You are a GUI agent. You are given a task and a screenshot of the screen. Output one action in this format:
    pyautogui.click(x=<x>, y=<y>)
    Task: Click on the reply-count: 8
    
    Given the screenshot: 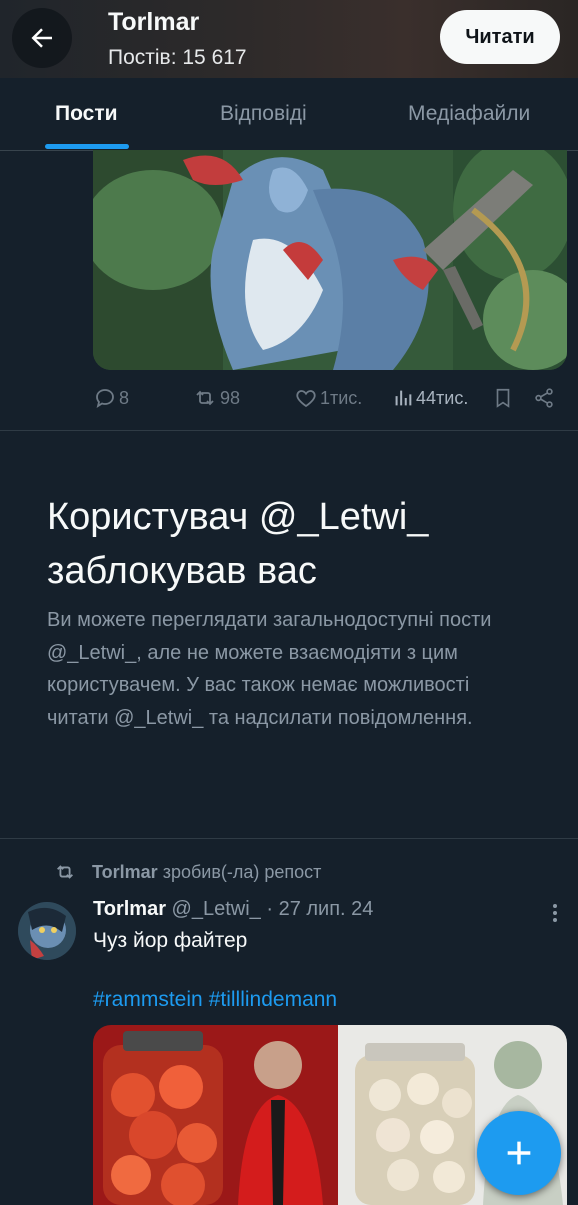 What is the action you would take?
    pyautogui.click(x=124, y=397)
    